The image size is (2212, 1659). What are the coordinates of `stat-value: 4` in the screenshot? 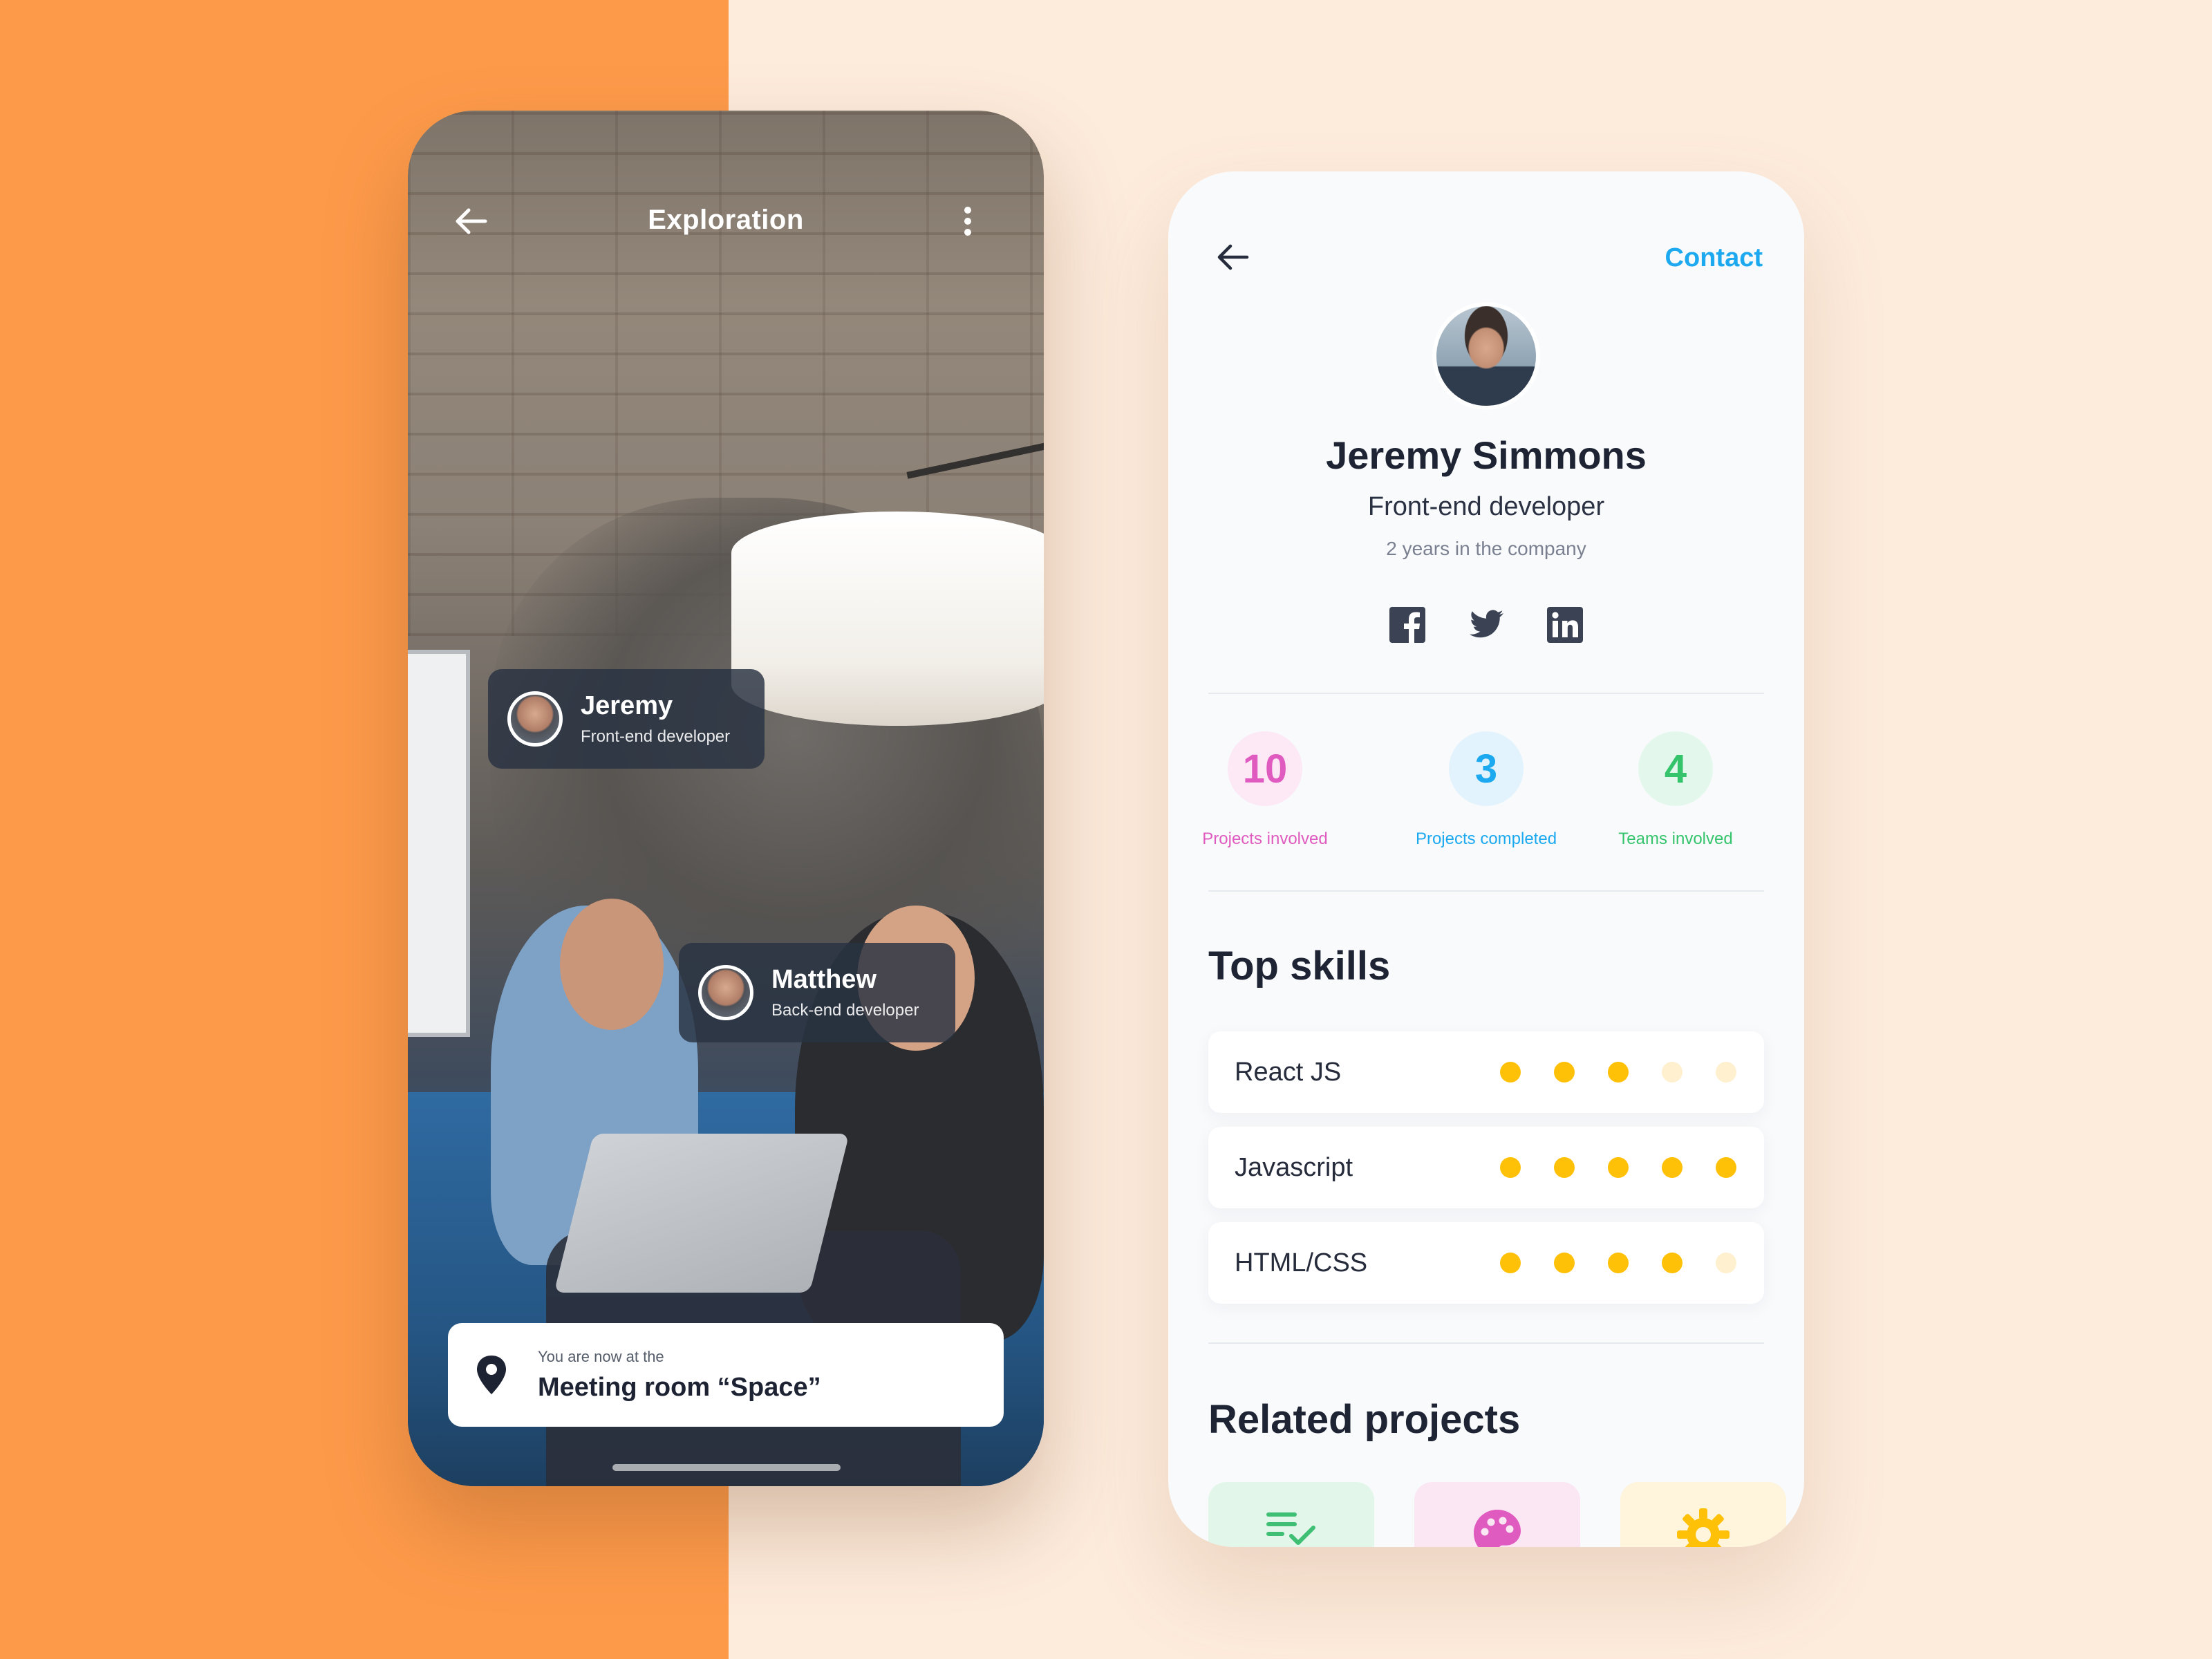 It's located at (1675, 768).